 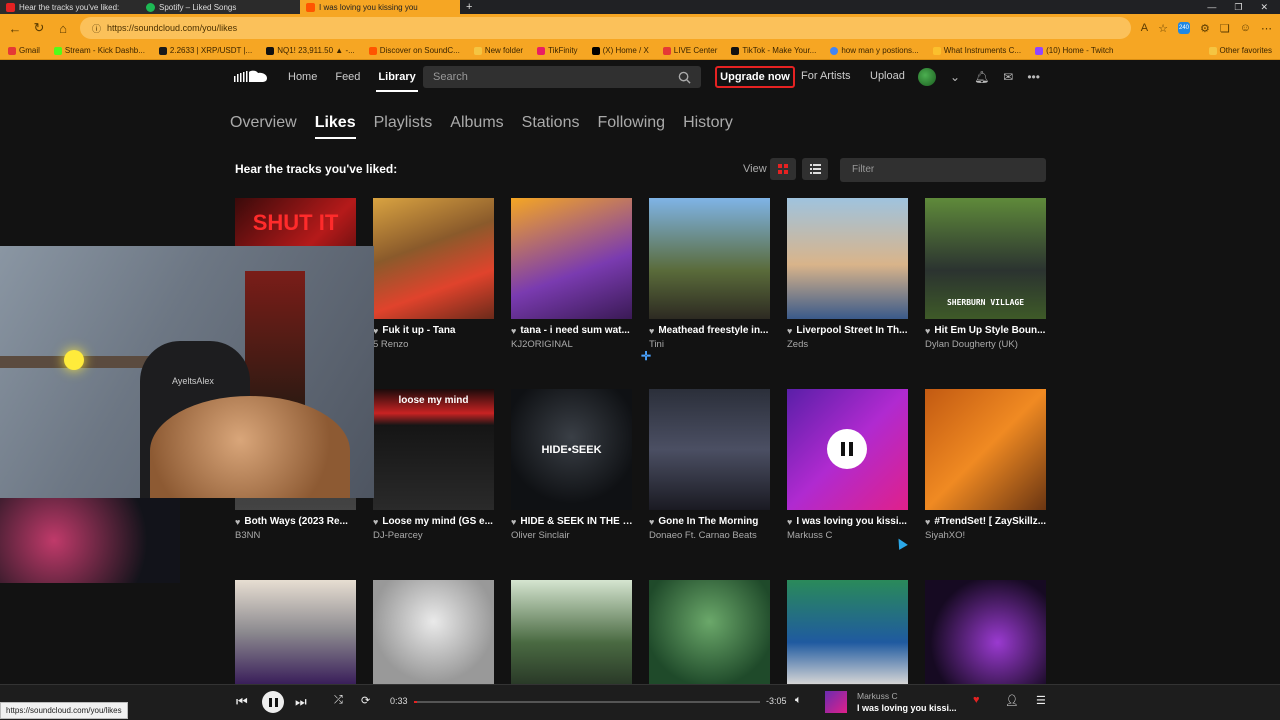 What do you see at coordinates (15, 28) in the screenshot?
I see `back-icon: ←` at bounding box center [15, 28].